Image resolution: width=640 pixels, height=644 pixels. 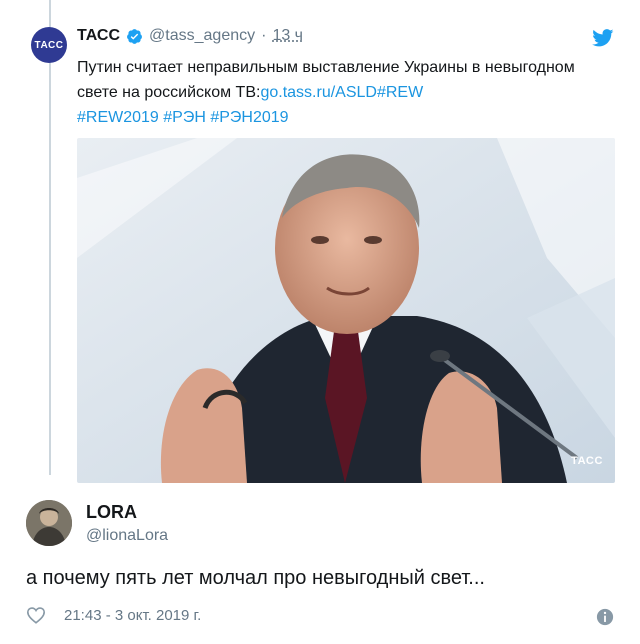 I want to click on thread-line, so click(x=50, y=237).